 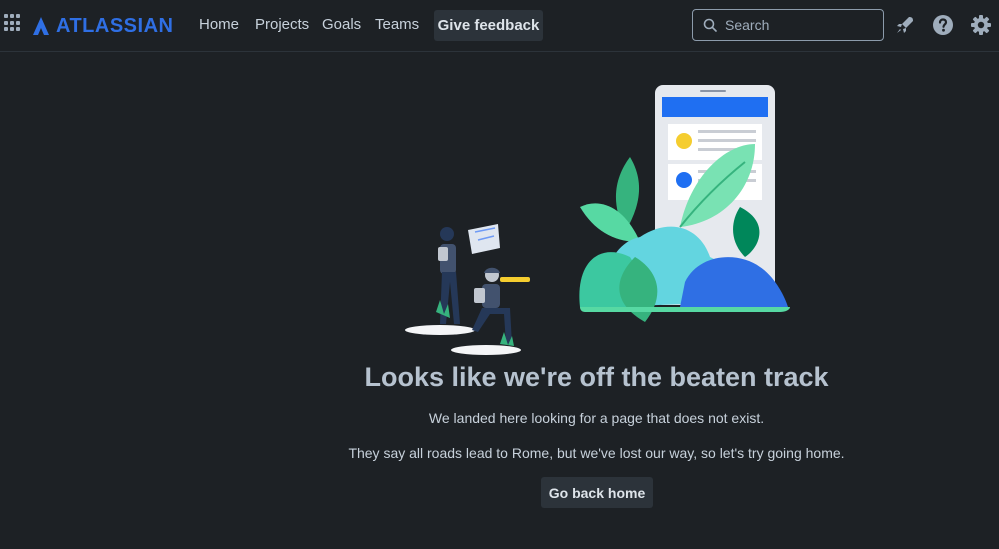 What do you see at coordinates (800, 25) in the screenshot?
I see `search-input` at bounding box center [800, 25].